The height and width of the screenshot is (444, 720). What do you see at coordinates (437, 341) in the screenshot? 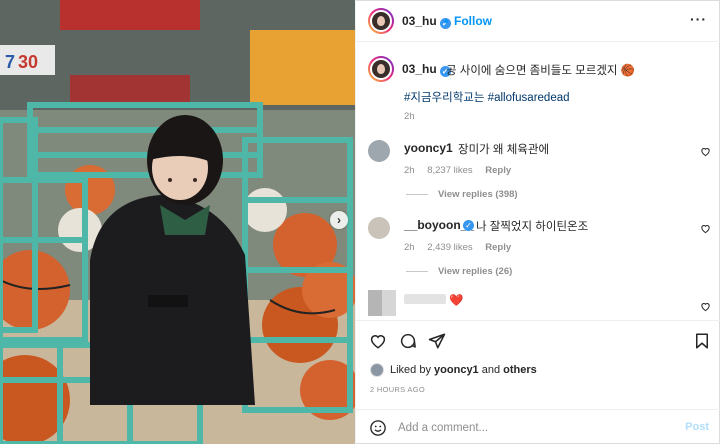
I see `share-icon` at bounding box center [437, 341].